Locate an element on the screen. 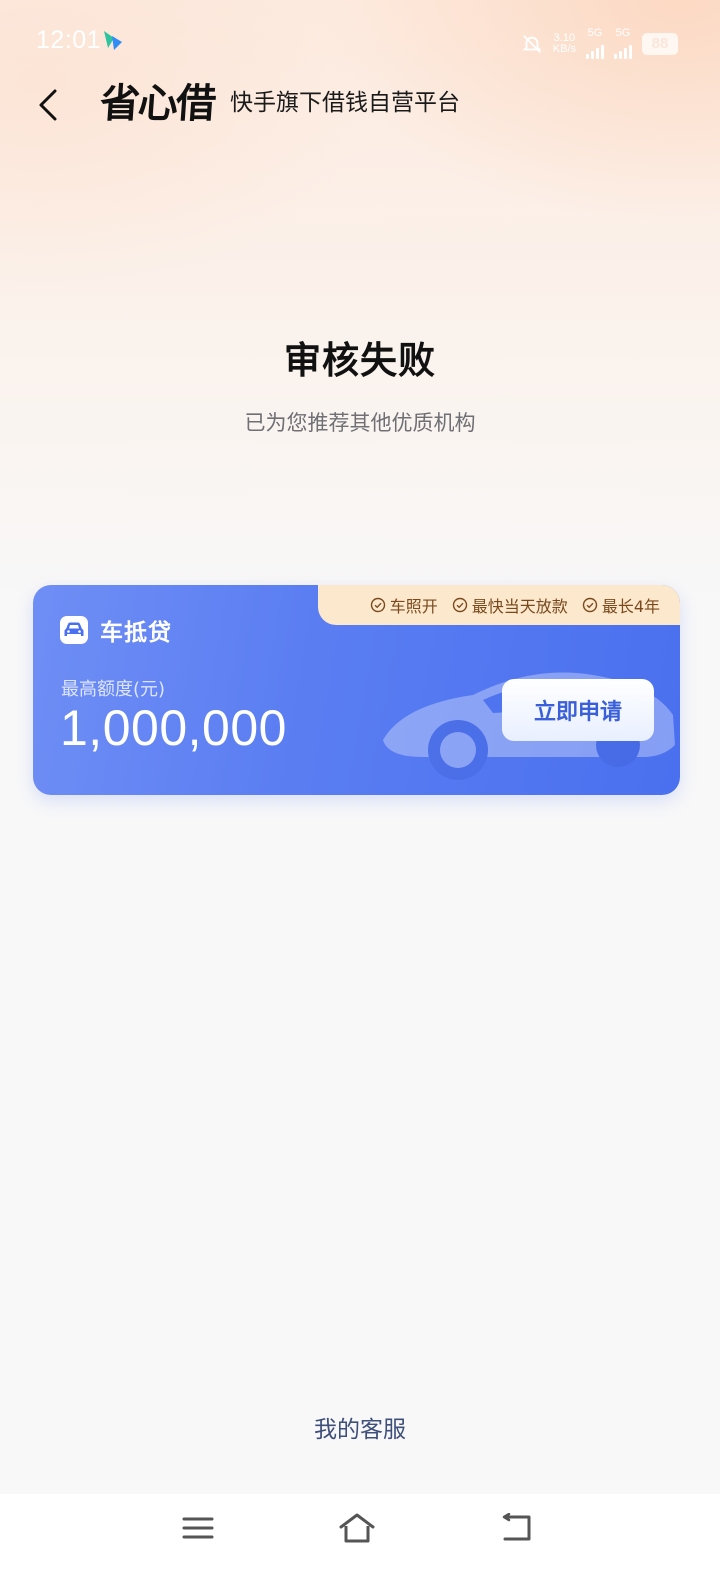  apply-now-button: 立即申请 is located at coordinates (578, 710).